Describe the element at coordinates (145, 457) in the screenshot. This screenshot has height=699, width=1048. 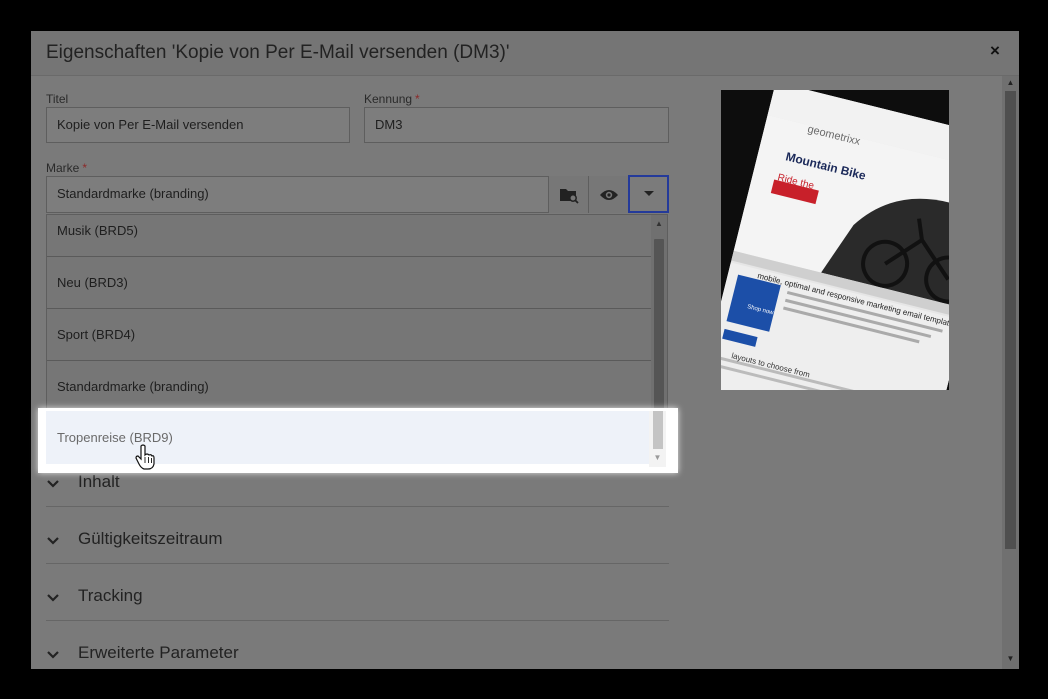
I see `hand-pointer-cursor-icon` at that location.